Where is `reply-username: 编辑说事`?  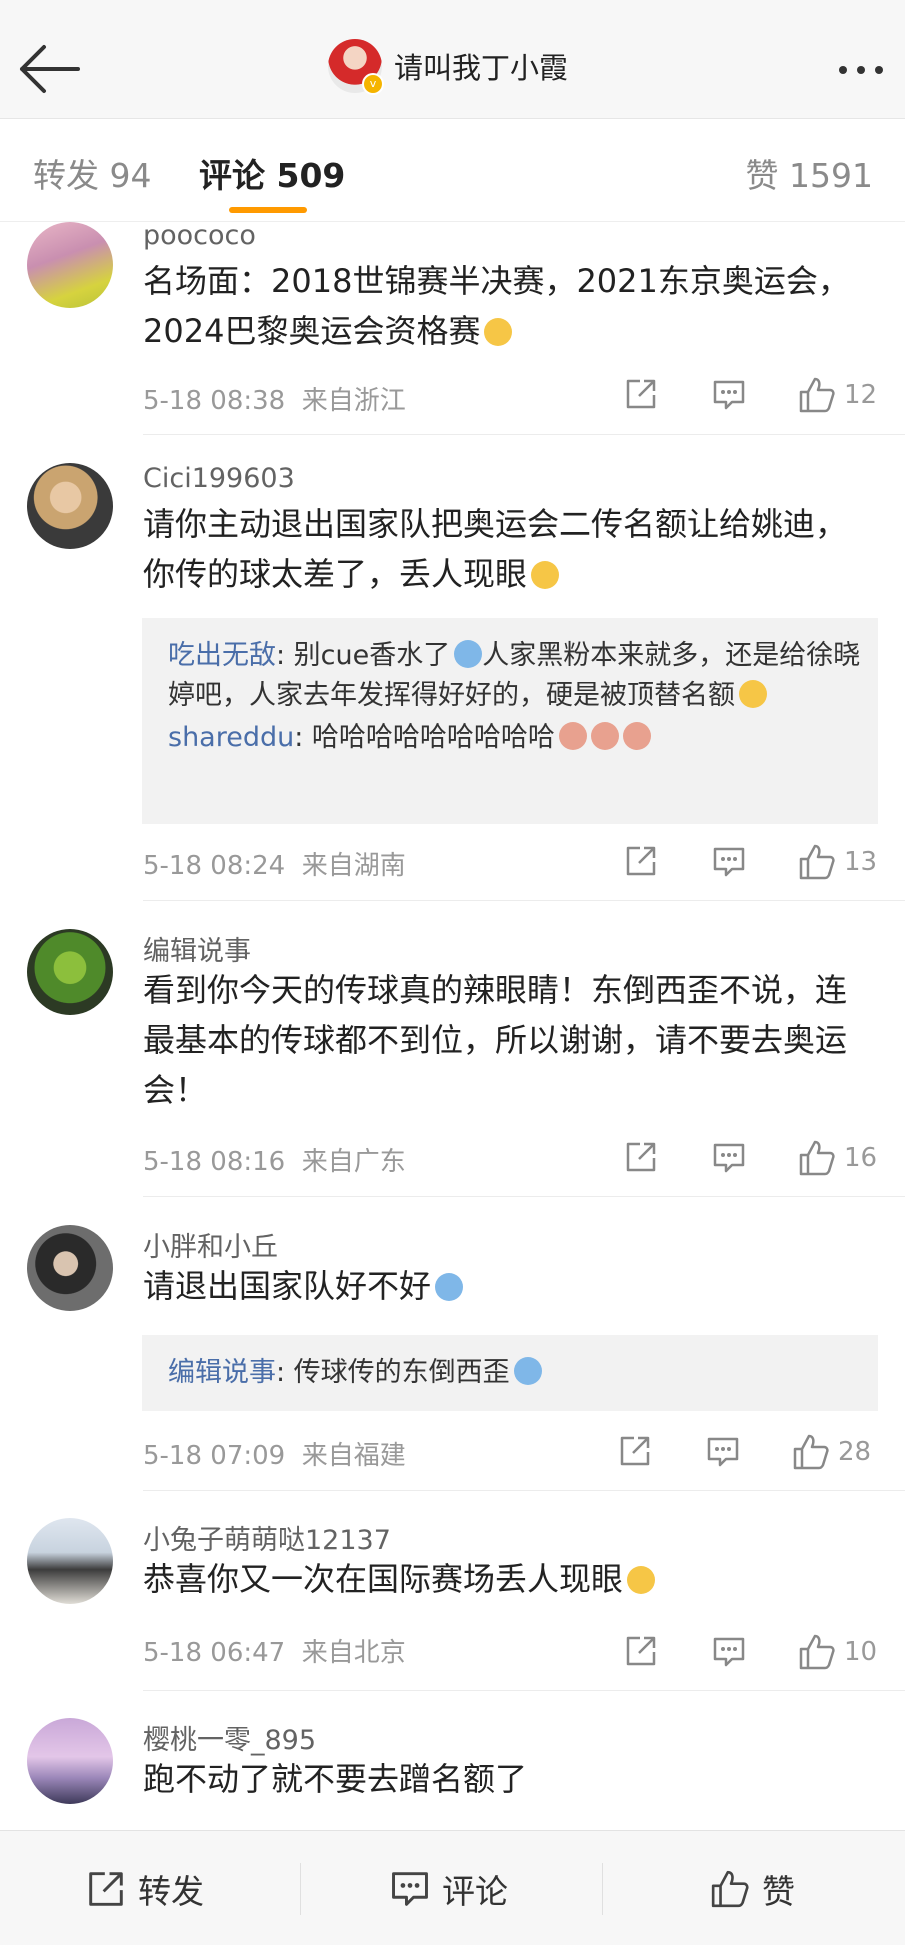 reply-username: 编辑说事 is located at coordinates (222, 1372).